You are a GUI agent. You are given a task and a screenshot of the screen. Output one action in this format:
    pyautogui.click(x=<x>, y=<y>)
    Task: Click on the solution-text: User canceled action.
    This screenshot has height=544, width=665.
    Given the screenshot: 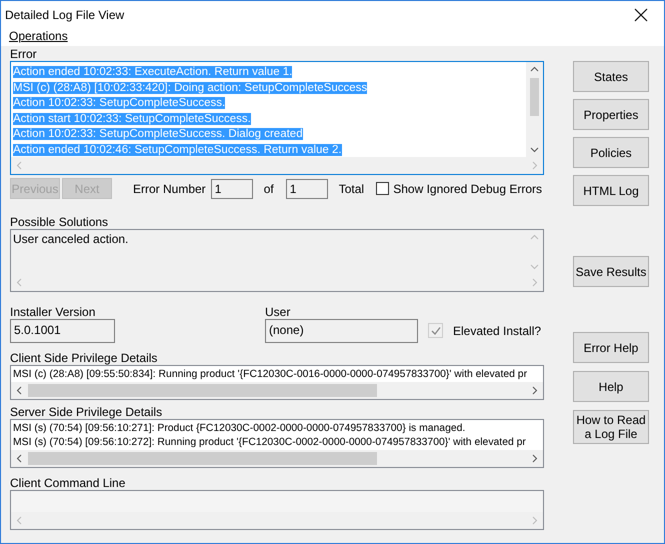 What is the action you would take?
    pyautogui.click(x=70, y=239)
    